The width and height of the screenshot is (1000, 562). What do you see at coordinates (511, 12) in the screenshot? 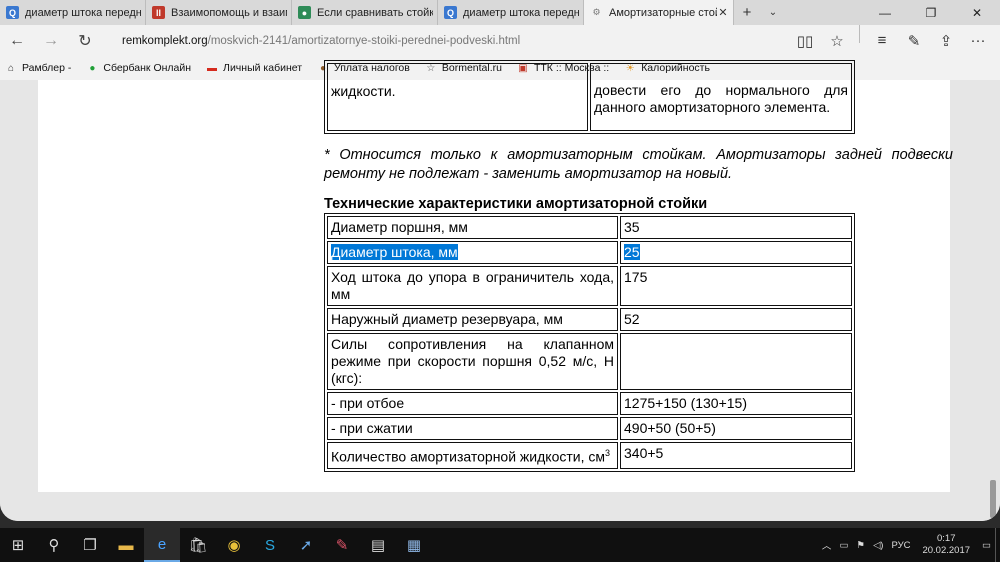
I see `tab-3: Qдиаметр штока передней с` at bounding box center [511, 12].